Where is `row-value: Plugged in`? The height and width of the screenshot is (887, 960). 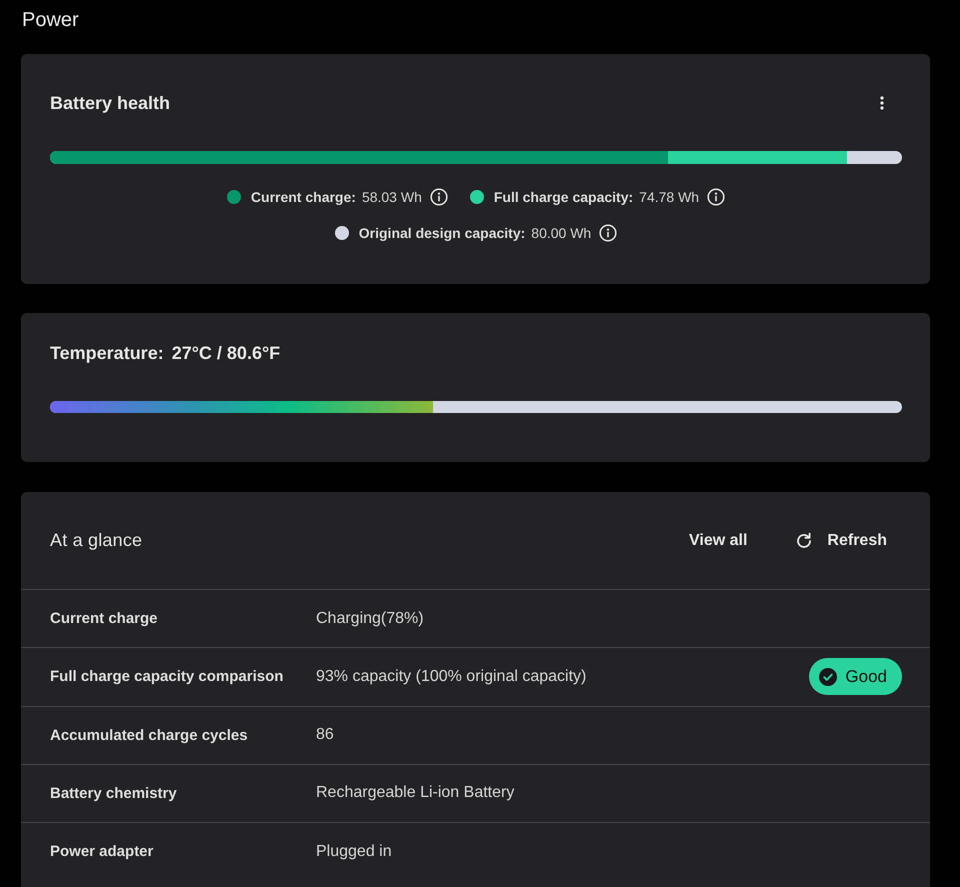
row-value: Plugged in is located at coordinates (354, 851).